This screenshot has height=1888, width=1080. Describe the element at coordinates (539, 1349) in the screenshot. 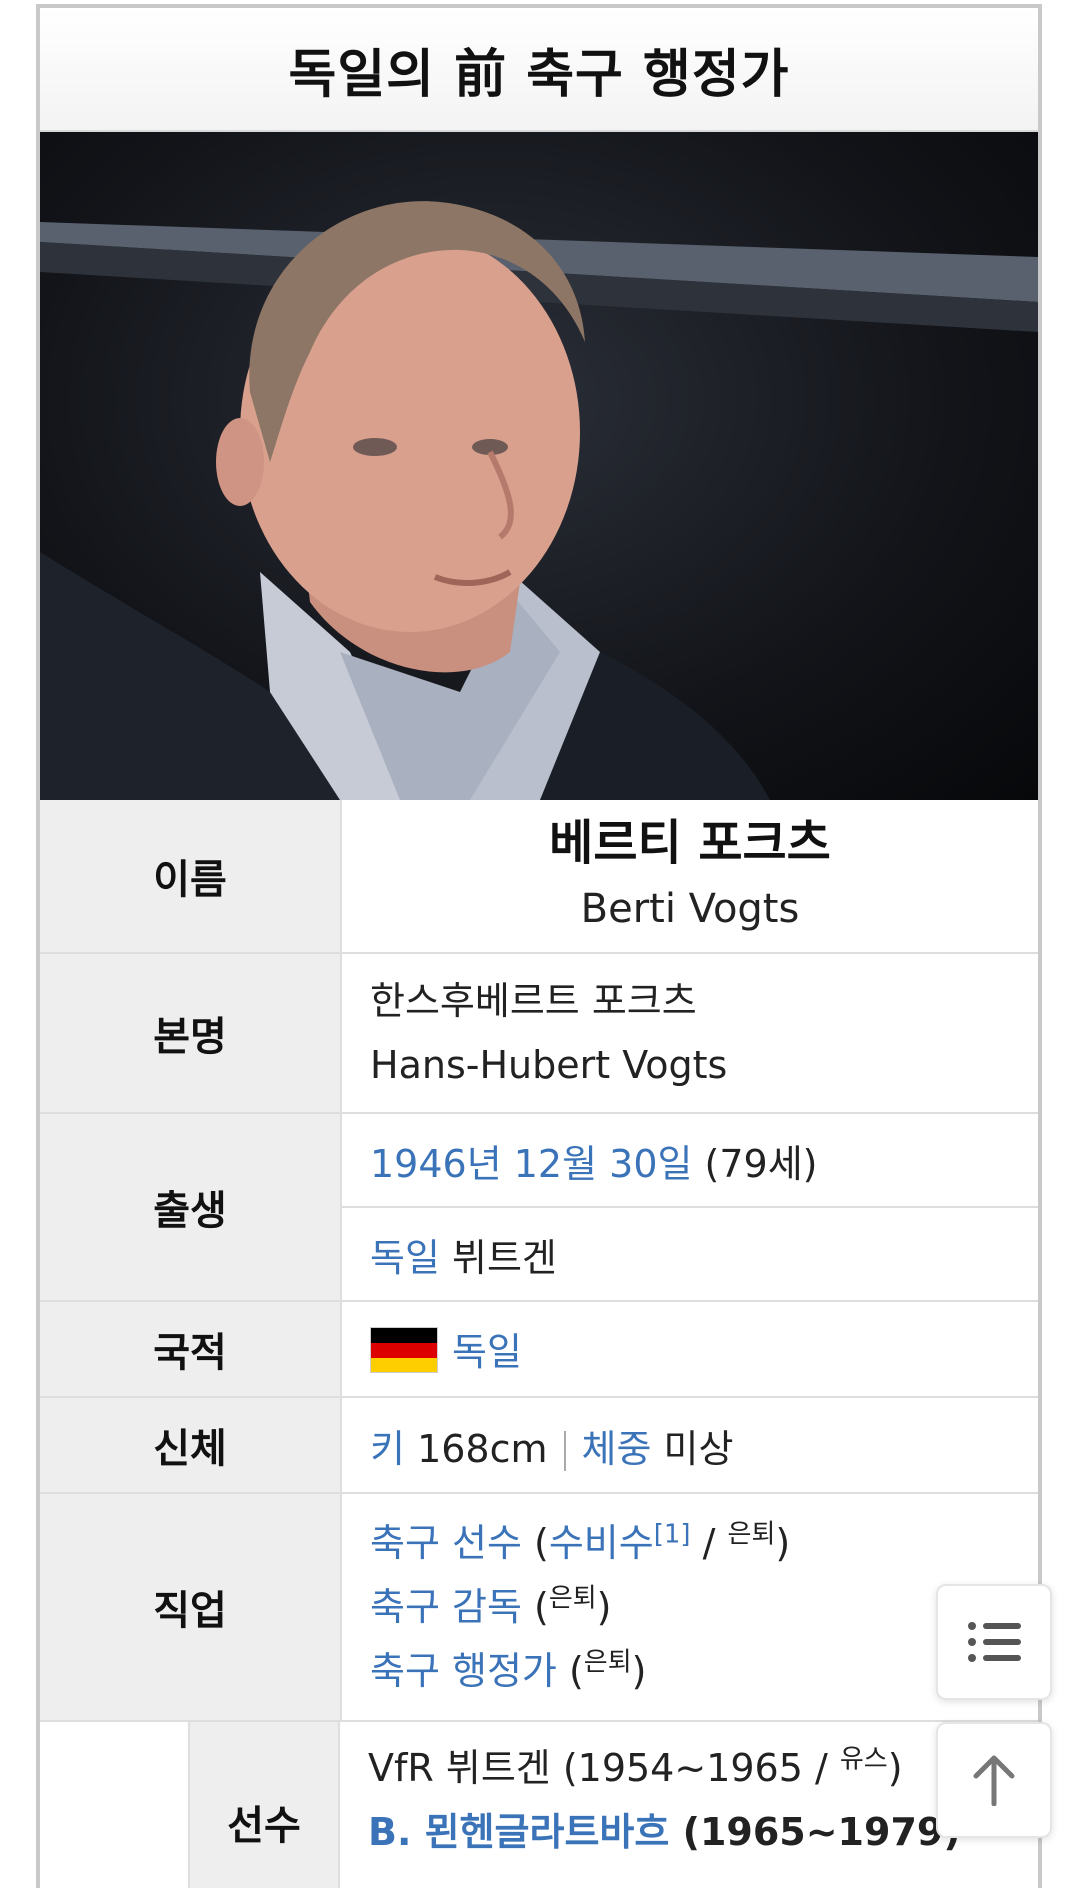

I see `row-nationality: 국적 독일` at that location.